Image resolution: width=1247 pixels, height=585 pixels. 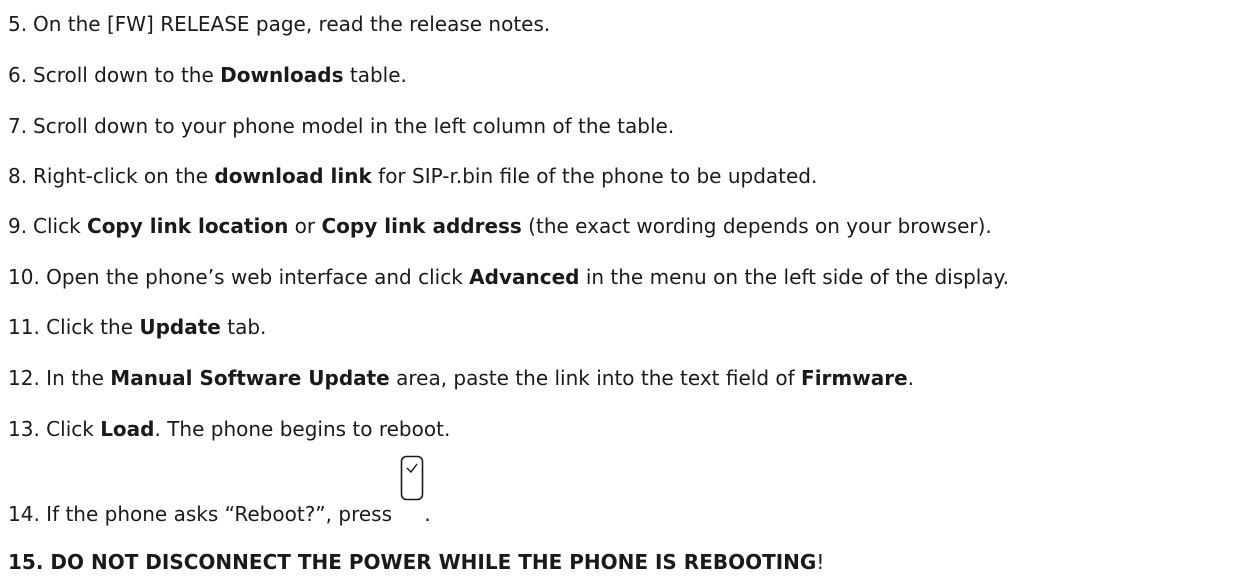 What do you see at coordinates (305, 226) in the screenshot?
I see `step-text: or` at bounding box center [305, 226].